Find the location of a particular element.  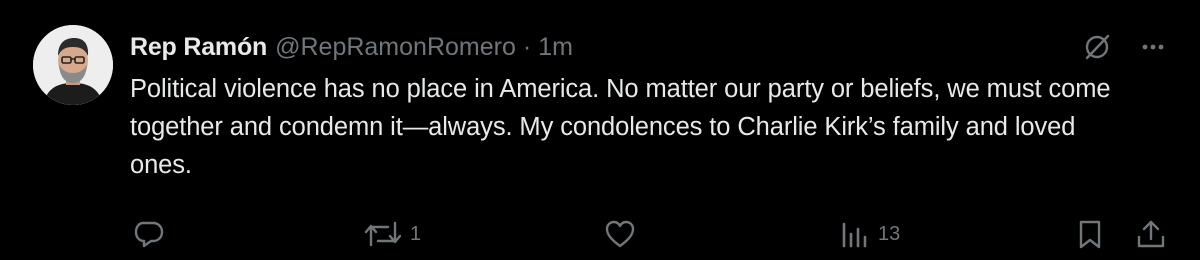

share-icon is located at coordinates (1151, 234).